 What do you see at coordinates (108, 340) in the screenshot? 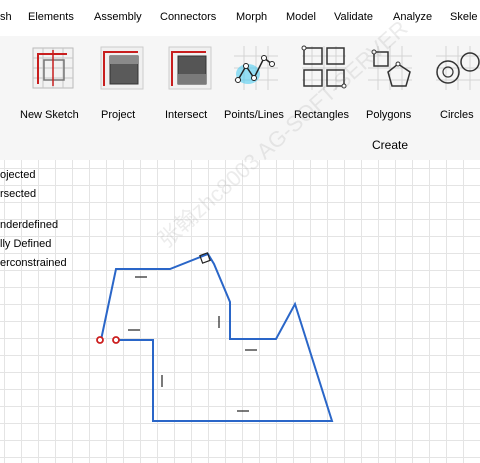
I see `endpoint-markers` at bounding box center [108, 340].